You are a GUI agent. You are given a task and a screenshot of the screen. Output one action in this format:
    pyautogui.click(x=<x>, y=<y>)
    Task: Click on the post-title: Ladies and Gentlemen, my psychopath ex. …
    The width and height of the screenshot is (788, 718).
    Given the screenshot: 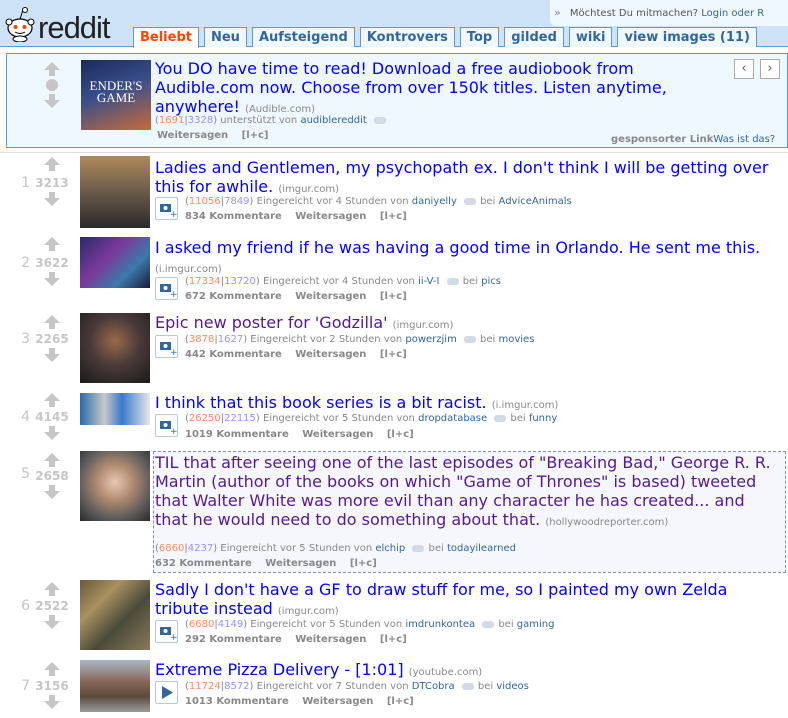 What is the action you would take?
    pyautogui.click(x=465, y=178)
    